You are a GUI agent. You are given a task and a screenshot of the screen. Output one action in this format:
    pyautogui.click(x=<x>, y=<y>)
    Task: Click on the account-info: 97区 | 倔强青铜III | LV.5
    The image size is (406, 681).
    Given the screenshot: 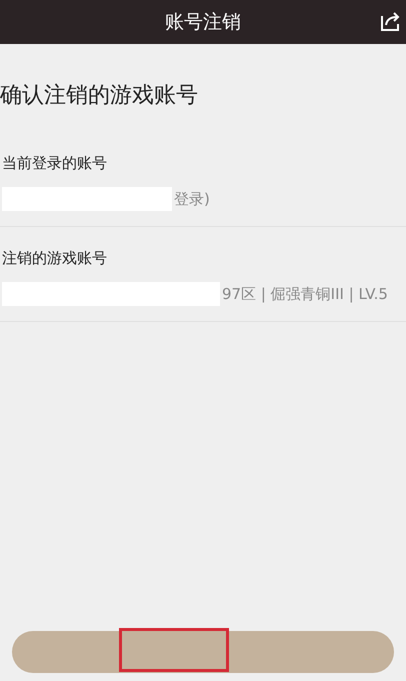 What is the action you would take?
    pyautogui.click(x=305, y=294)
    